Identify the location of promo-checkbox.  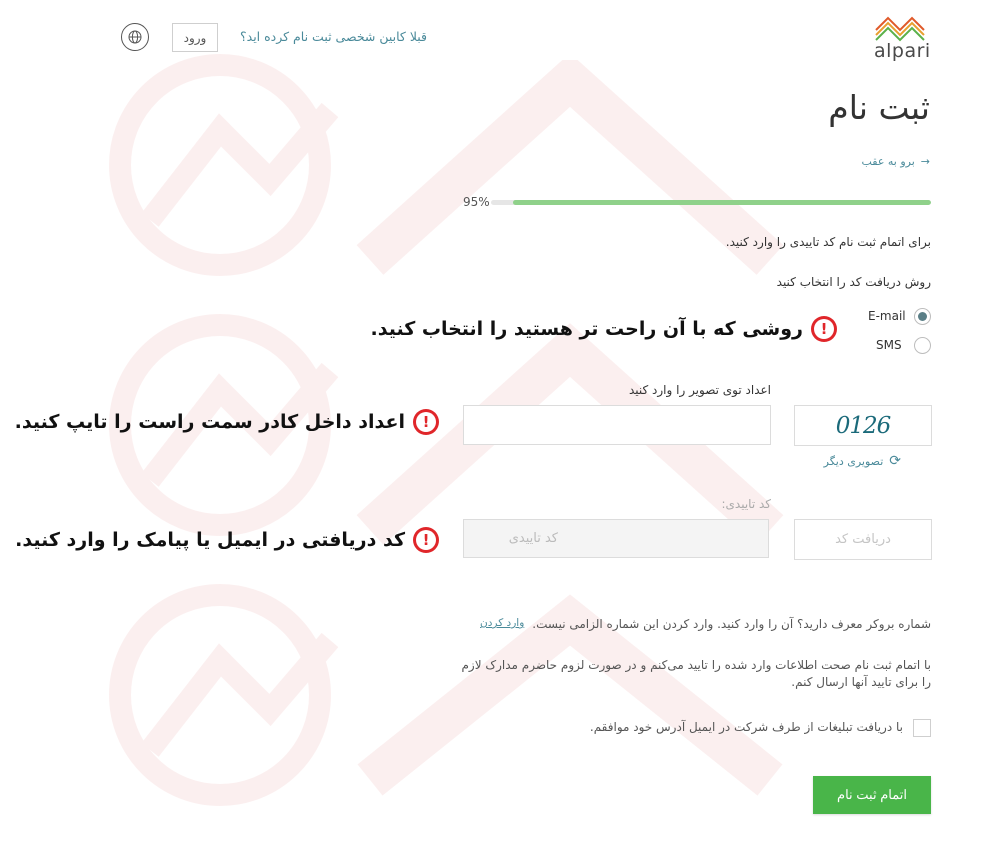
(922, 728).